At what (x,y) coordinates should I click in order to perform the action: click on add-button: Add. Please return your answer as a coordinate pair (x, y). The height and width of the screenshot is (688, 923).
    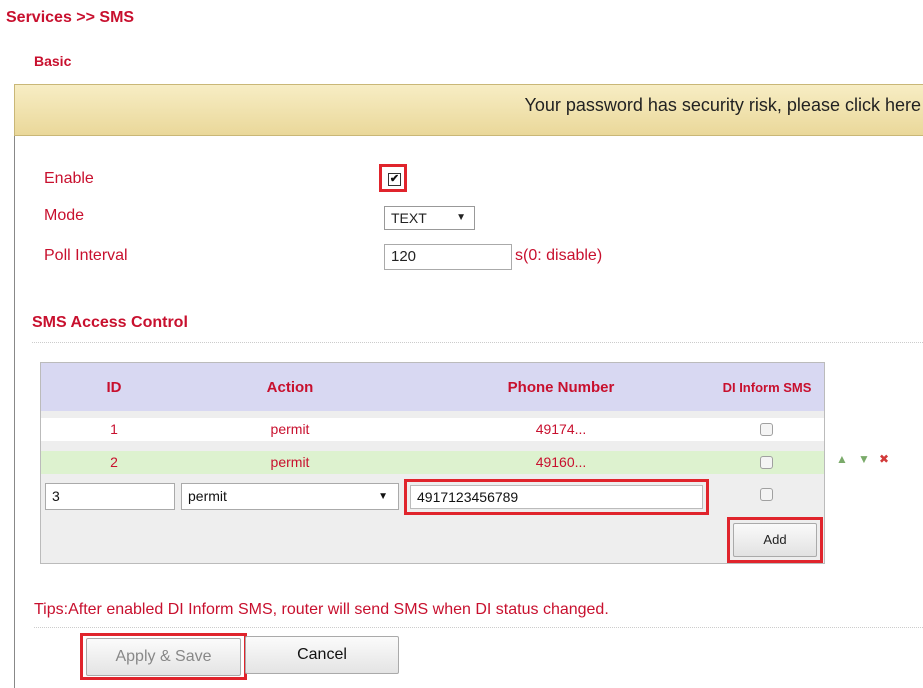
    Looking at the image, I should click on (775, 540).